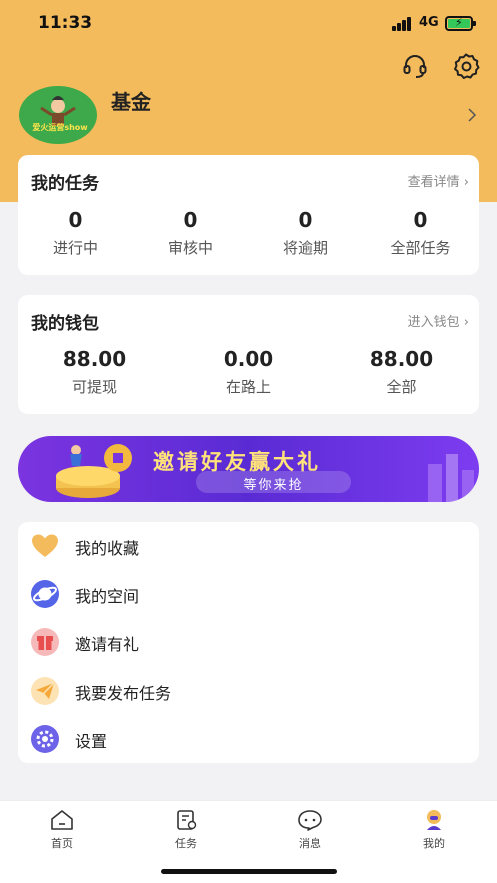  What do you see at coordinates (45, 546) in the screenshot?
I see `heart-icon` at bounding box center [45, 546].